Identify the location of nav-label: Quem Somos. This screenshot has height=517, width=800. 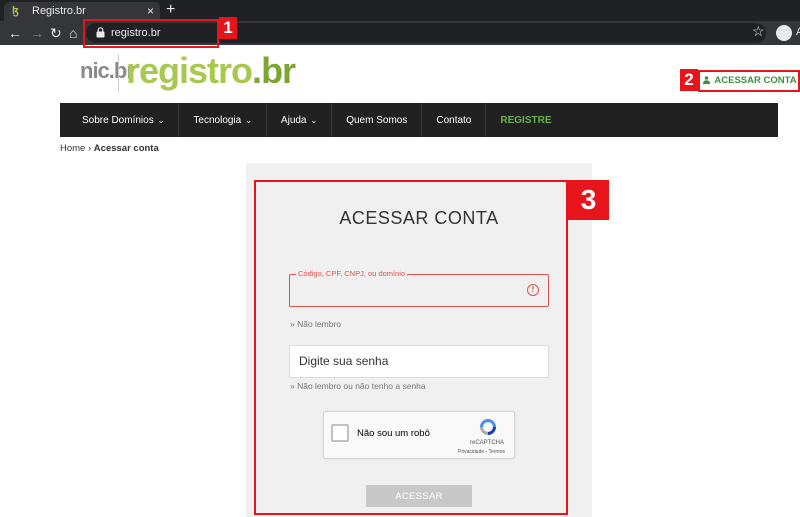
(377, 120).